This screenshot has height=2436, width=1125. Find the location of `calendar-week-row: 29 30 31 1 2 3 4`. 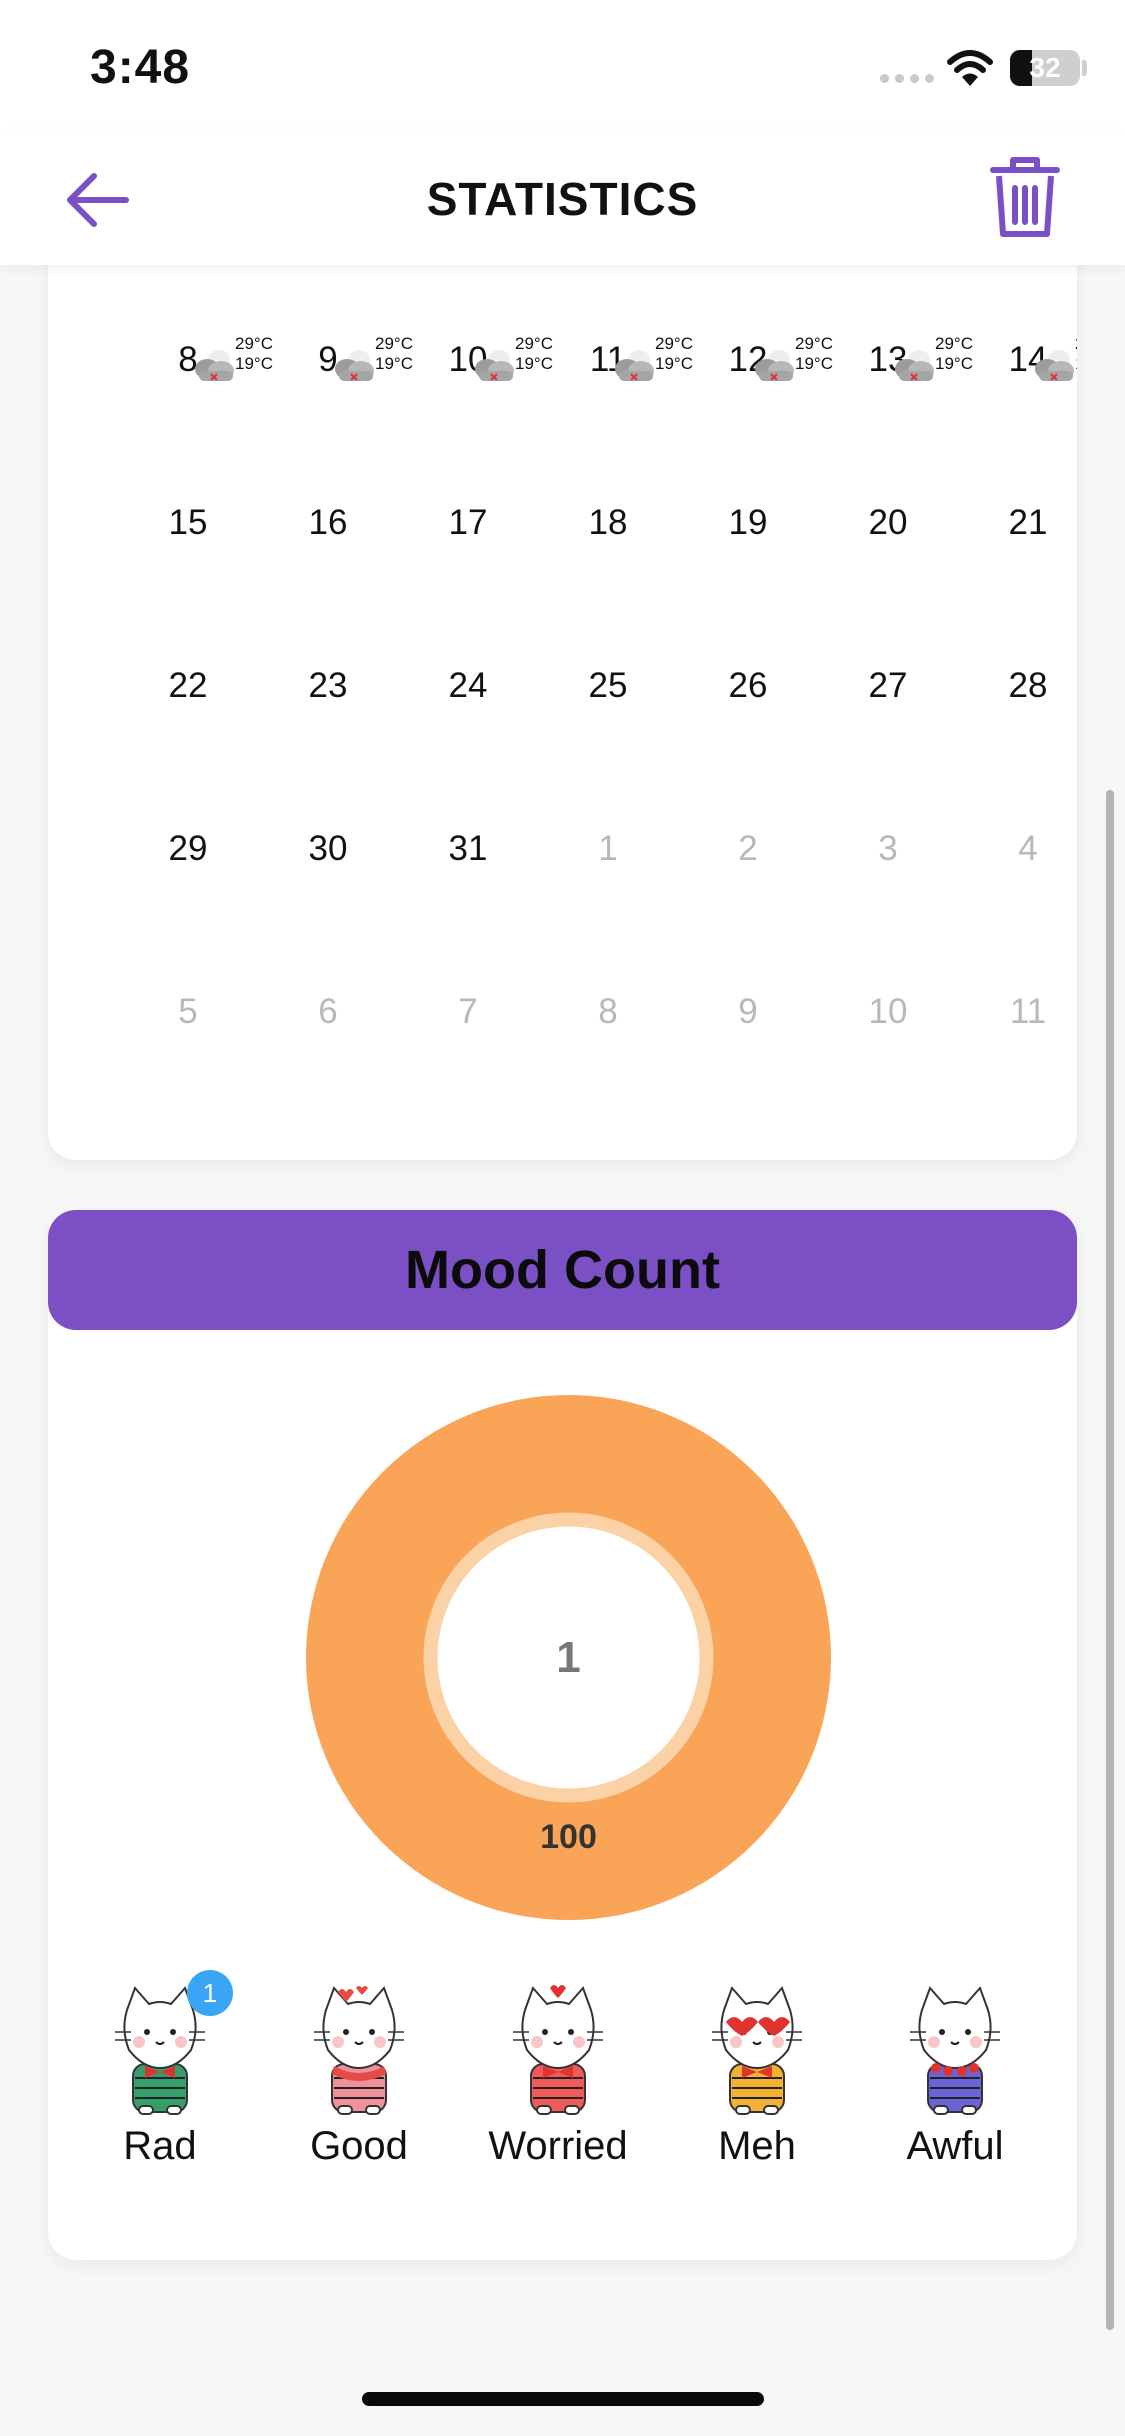

calendar-week-row: 29 30 31 1 2 3 4 is located at coordinates (562, 849).